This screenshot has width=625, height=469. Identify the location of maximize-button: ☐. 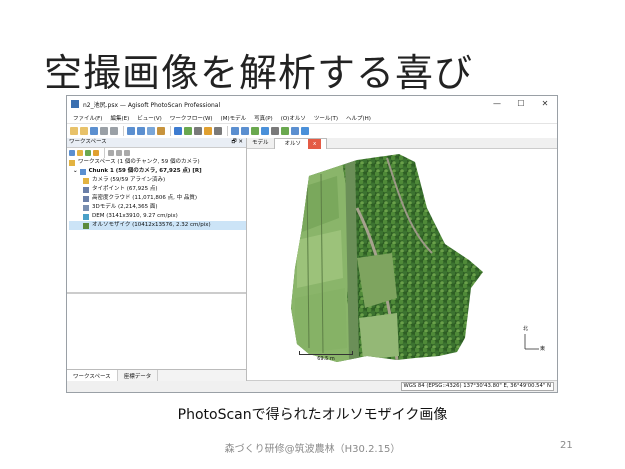
(521, 104).